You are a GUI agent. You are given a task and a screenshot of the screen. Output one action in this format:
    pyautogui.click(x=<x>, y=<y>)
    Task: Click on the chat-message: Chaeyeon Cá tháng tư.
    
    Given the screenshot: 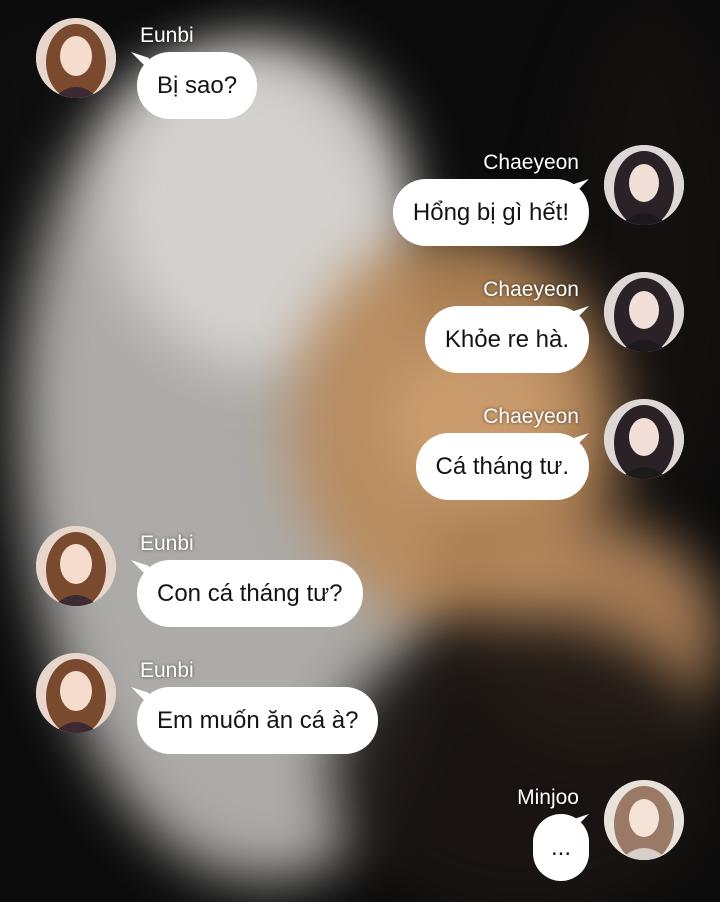 What is the action you would take?
    pyautogui.click(x=360, y=454)
    